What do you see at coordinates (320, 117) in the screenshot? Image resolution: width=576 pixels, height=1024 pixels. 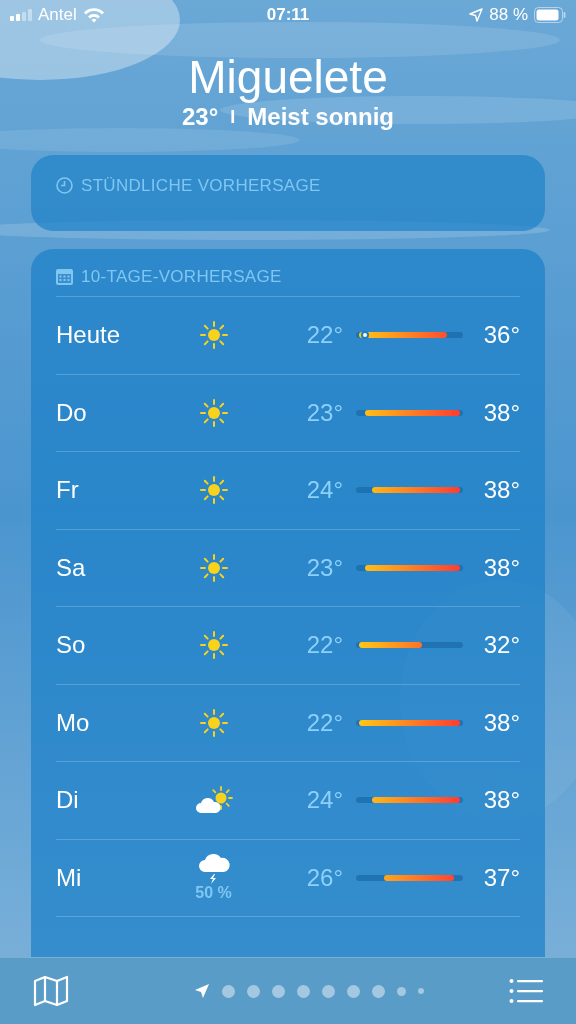 I see `weather-condition: Meist sonnig` at bounding box center [320, 117].